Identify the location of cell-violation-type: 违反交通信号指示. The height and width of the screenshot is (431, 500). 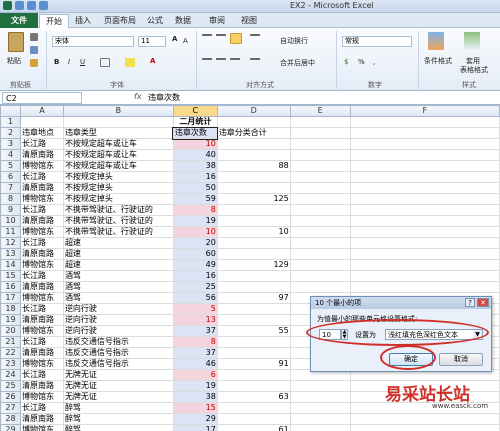
(118, 353).